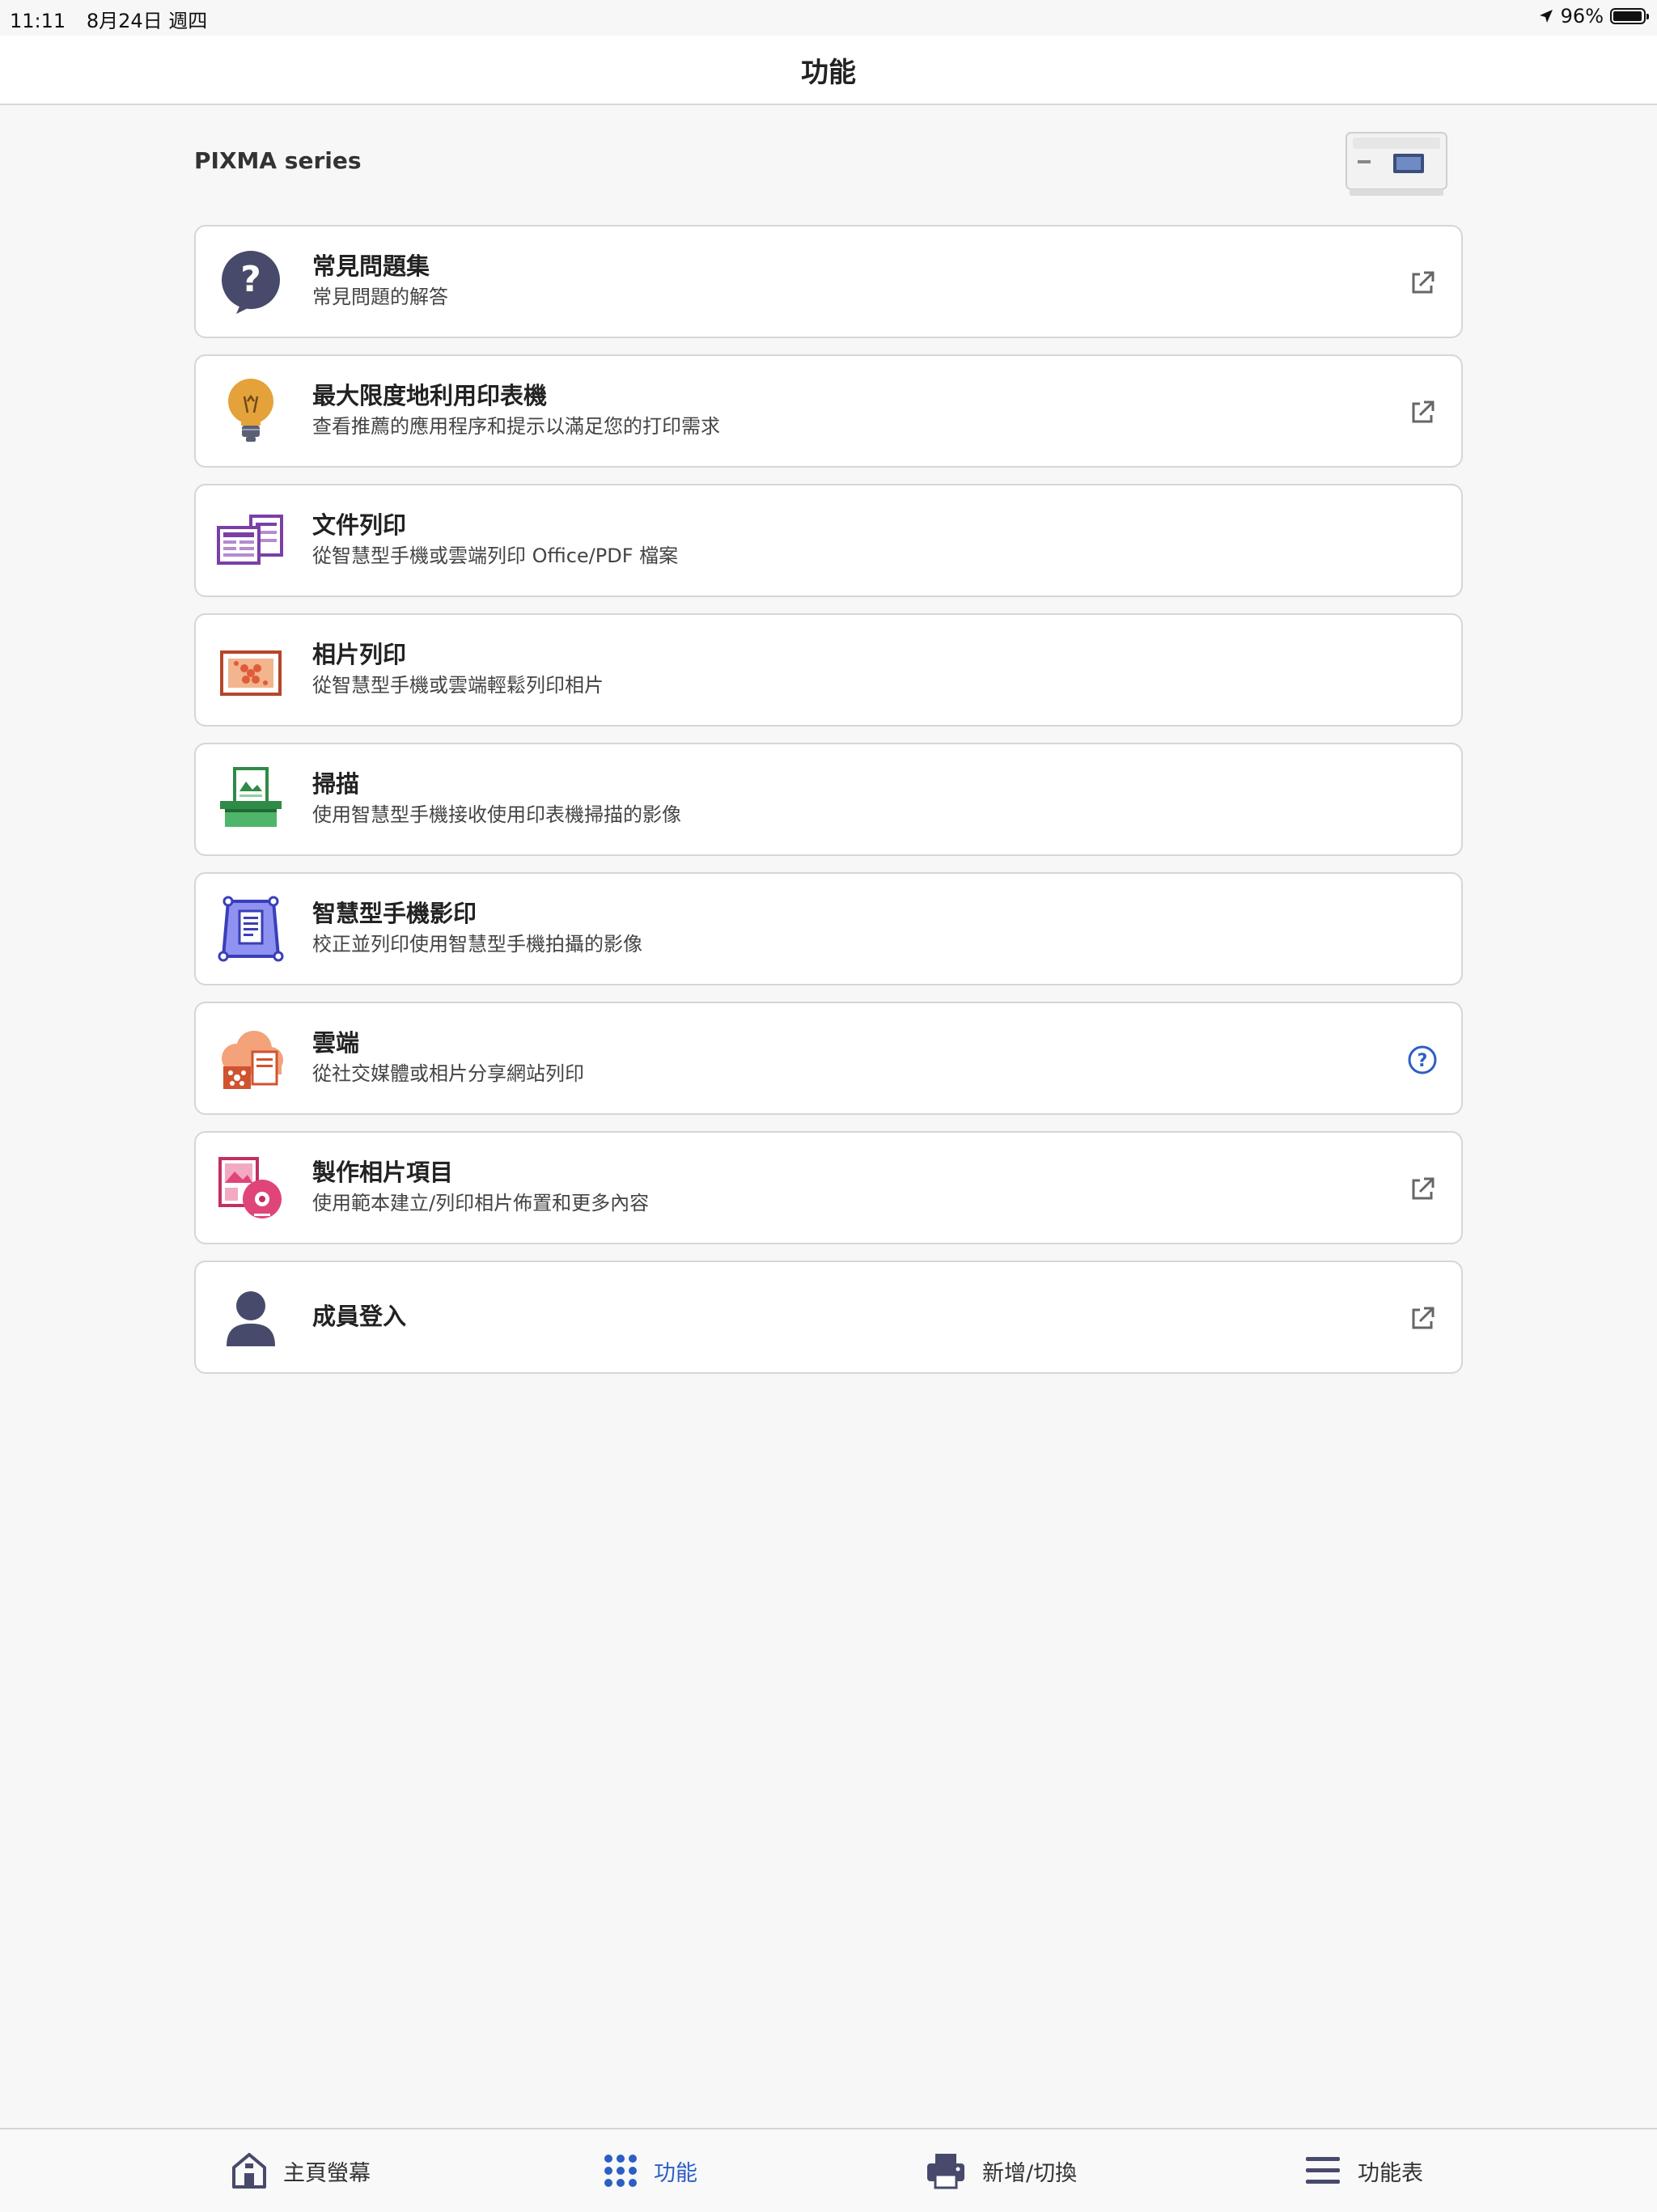 The image size is (1657, 2212). Describe the element at coordinates (359, 525) in the screenshot. I see `document-print-title: 文件列印` at that location.